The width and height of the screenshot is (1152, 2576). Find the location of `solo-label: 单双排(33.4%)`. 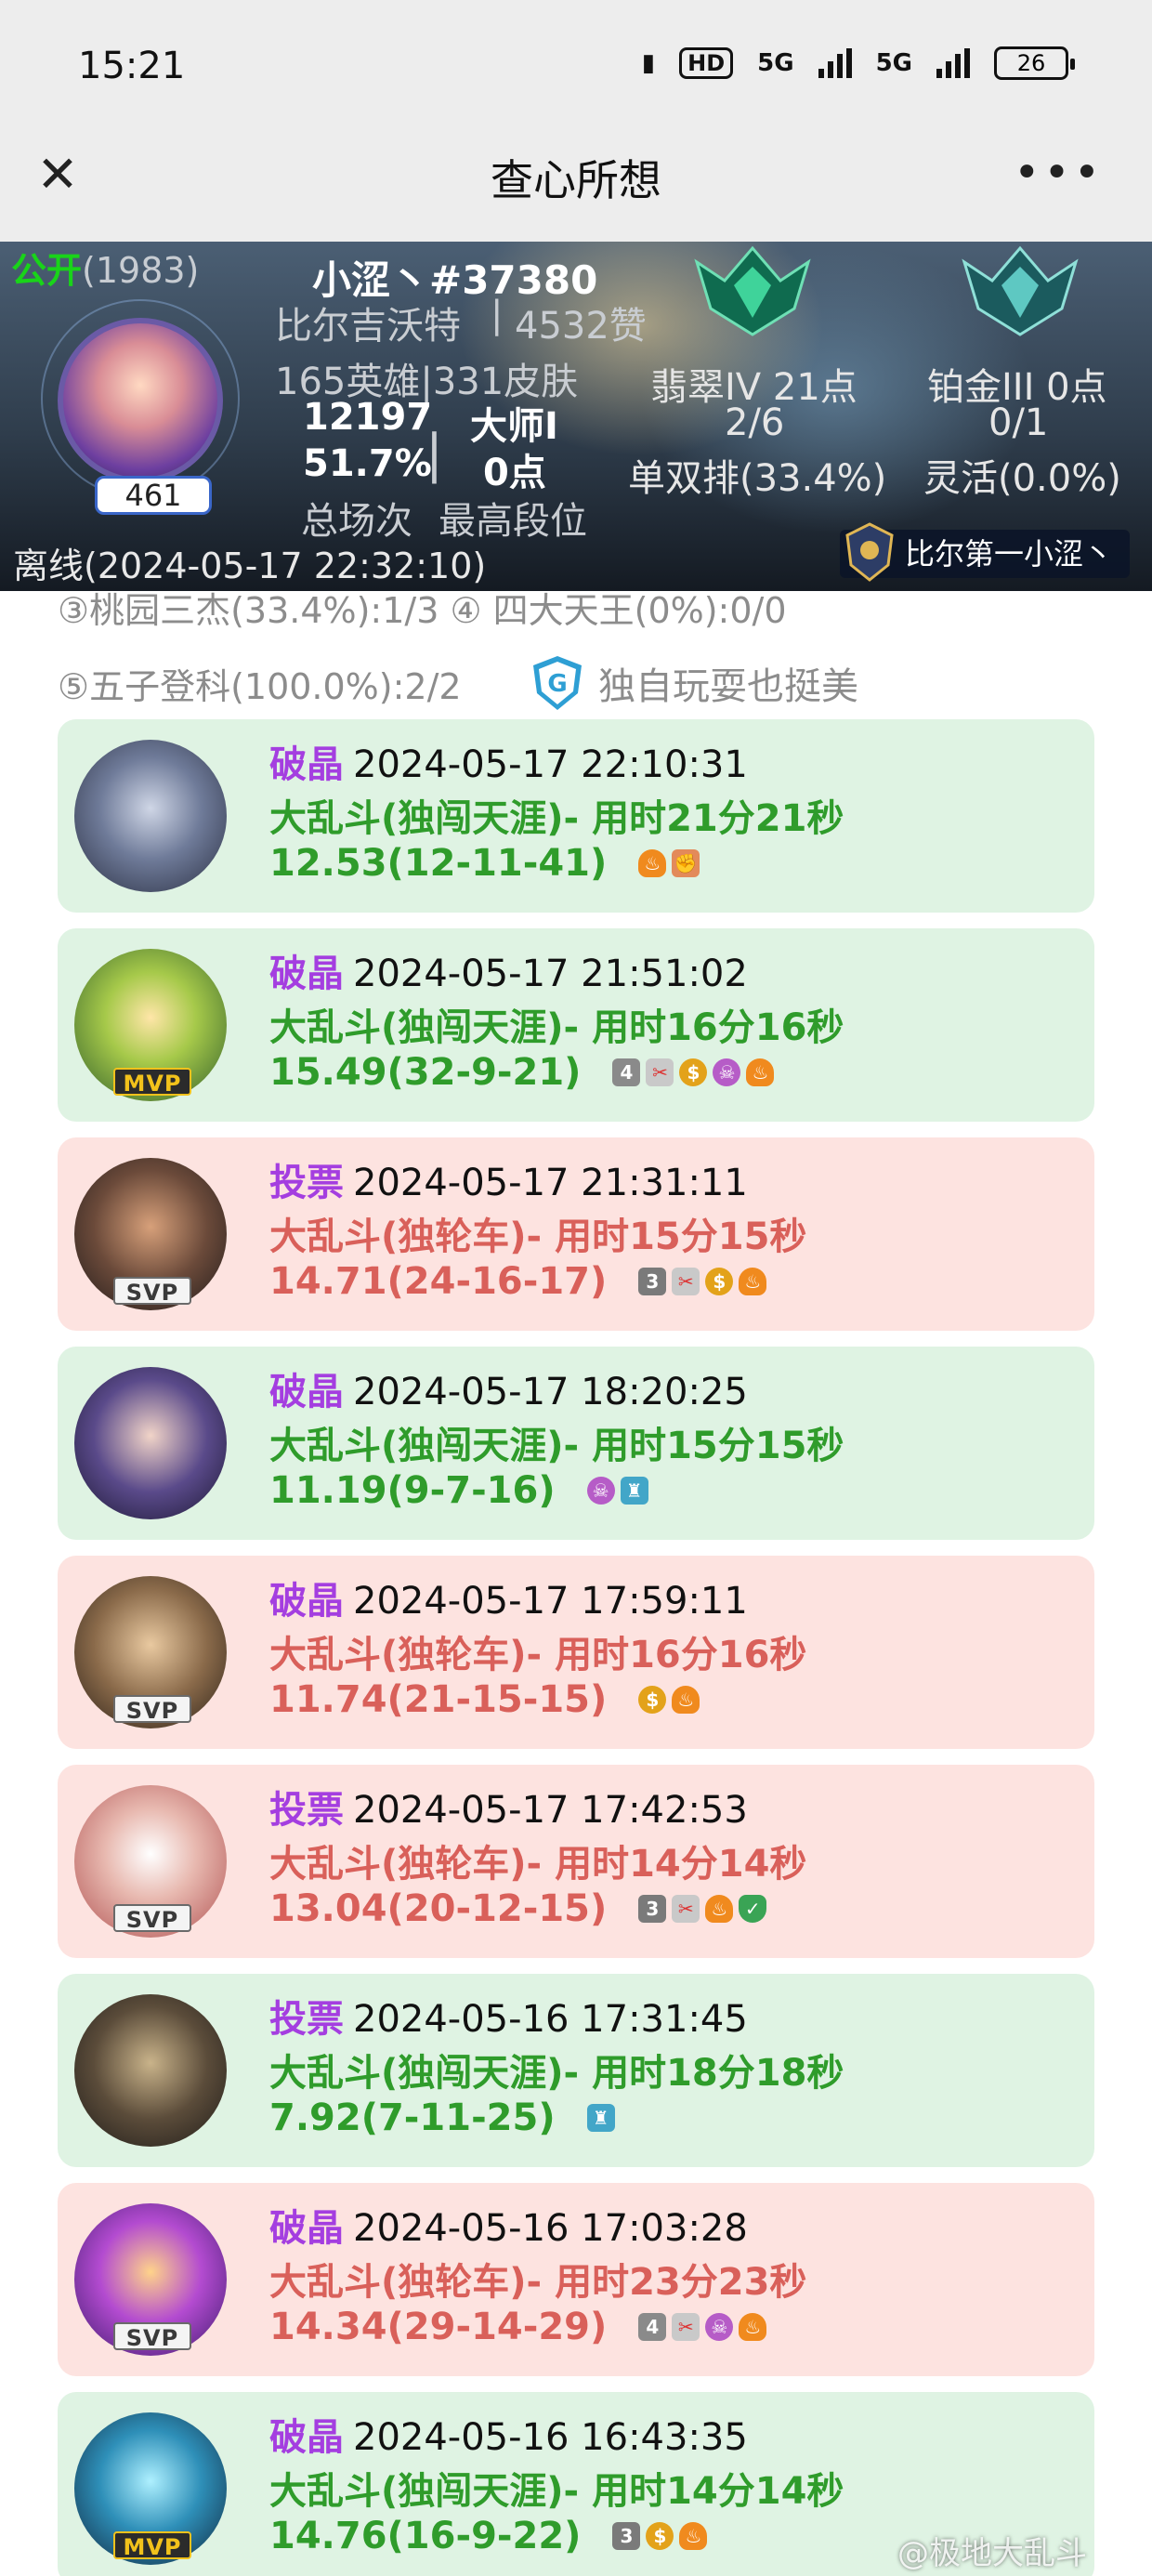

solo-label: 单双排(33.4%) is located at coordinates (757, 478).